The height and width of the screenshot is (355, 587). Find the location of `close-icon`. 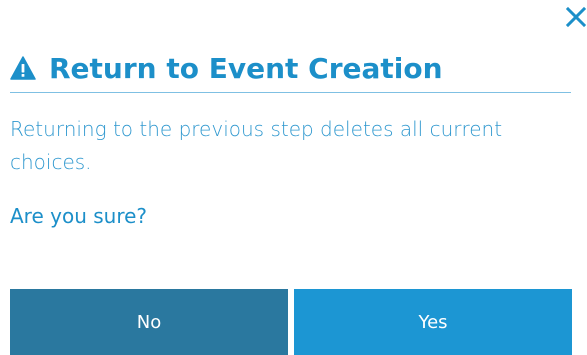

close-icon is located at coordinates (576, 17).